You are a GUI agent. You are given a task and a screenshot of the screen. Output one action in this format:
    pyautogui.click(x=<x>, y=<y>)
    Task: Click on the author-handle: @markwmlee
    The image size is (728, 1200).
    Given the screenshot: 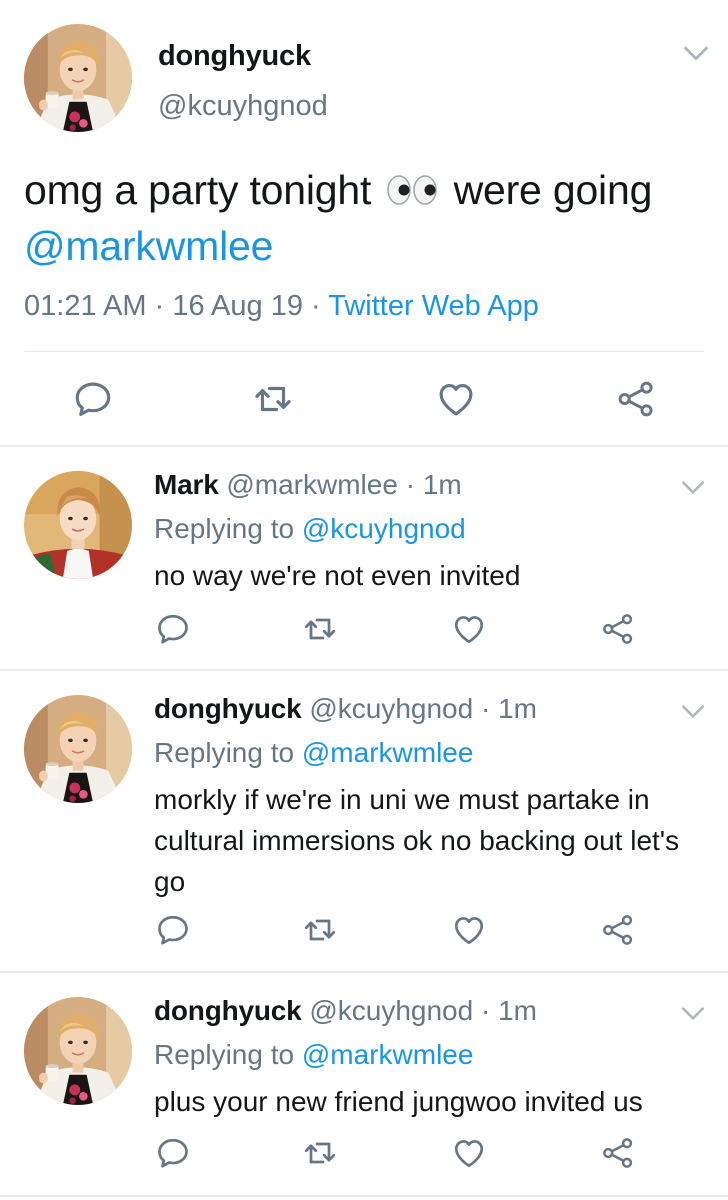 What is the action you would take?
    pyautogui.click(x=312, y=484)
    